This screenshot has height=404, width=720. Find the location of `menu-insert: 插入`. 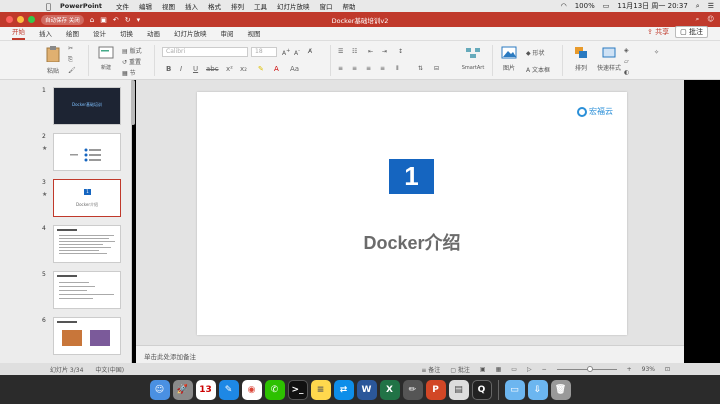

menu-insert: 插入 is located at coordinates (191, 6).